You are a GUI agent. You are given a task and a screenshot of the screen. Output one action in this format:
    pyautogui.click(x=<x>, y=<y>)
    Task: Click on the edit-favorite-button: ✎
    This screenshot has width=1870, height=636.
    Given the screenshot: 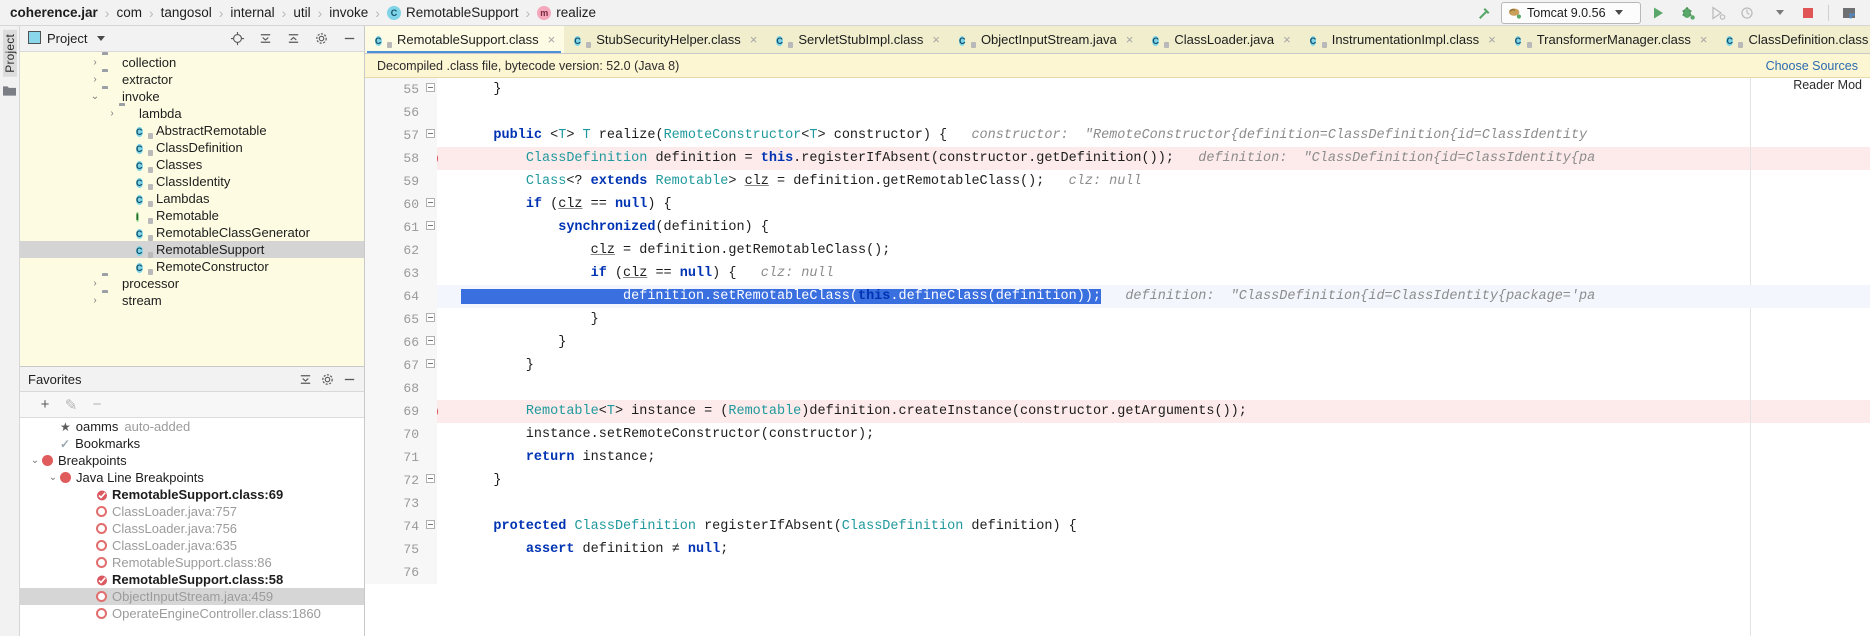 What is the action you would take?
    pyautogui.click(x=71, y=405)
    